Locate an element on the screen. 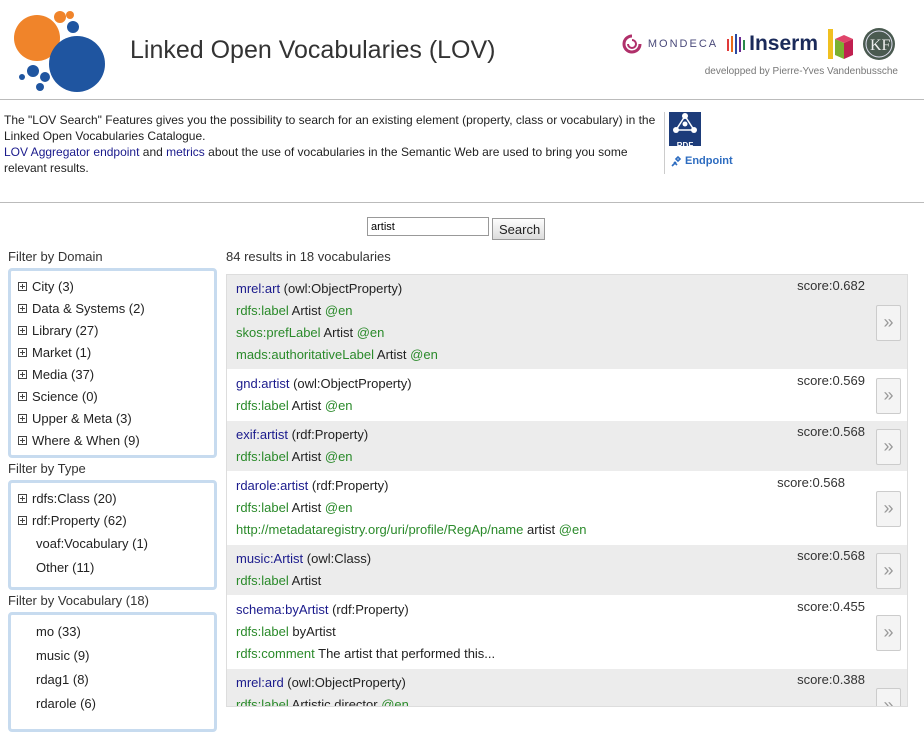  result-predicate: skos:prefLabel is located at coordinates (278, 332).